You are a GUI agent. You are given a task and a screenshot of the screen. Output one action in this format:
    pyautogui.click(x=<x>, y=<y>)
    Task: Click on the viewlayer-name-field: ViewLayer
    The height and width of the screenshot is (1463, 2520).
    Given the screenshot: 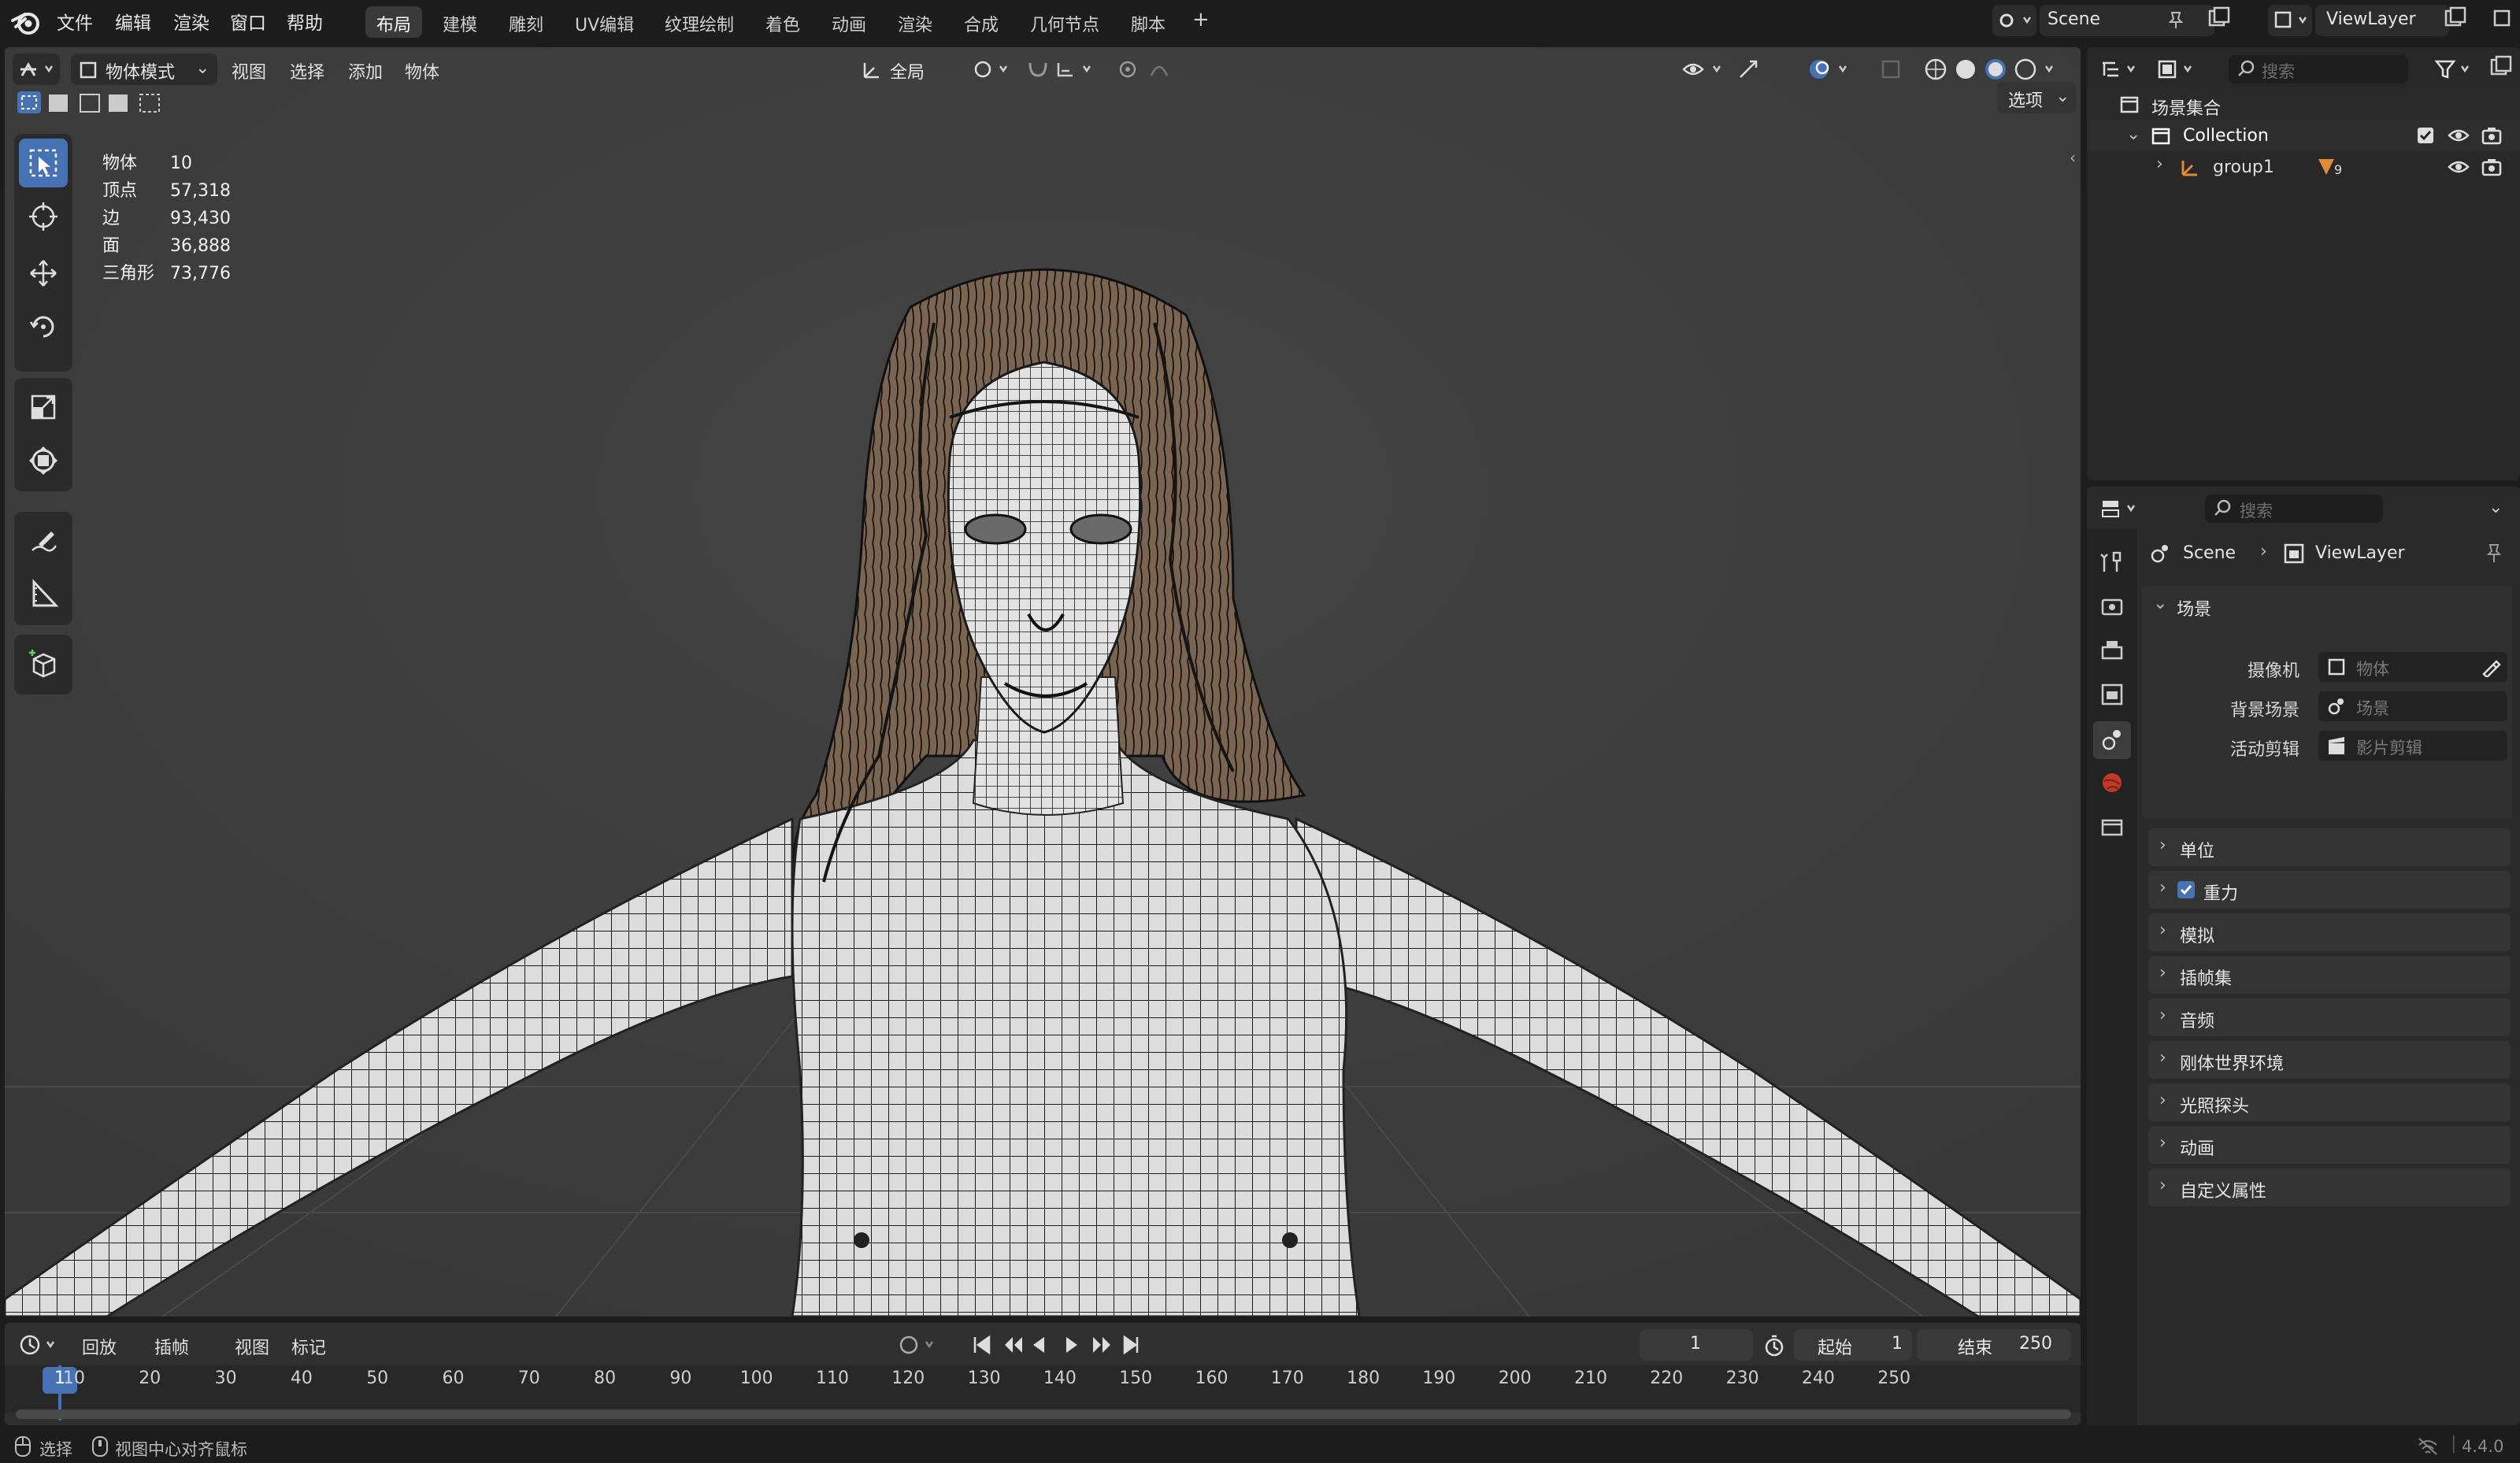 What is the action you would take?
    pyautogui.click(x=2382, y=21)
    